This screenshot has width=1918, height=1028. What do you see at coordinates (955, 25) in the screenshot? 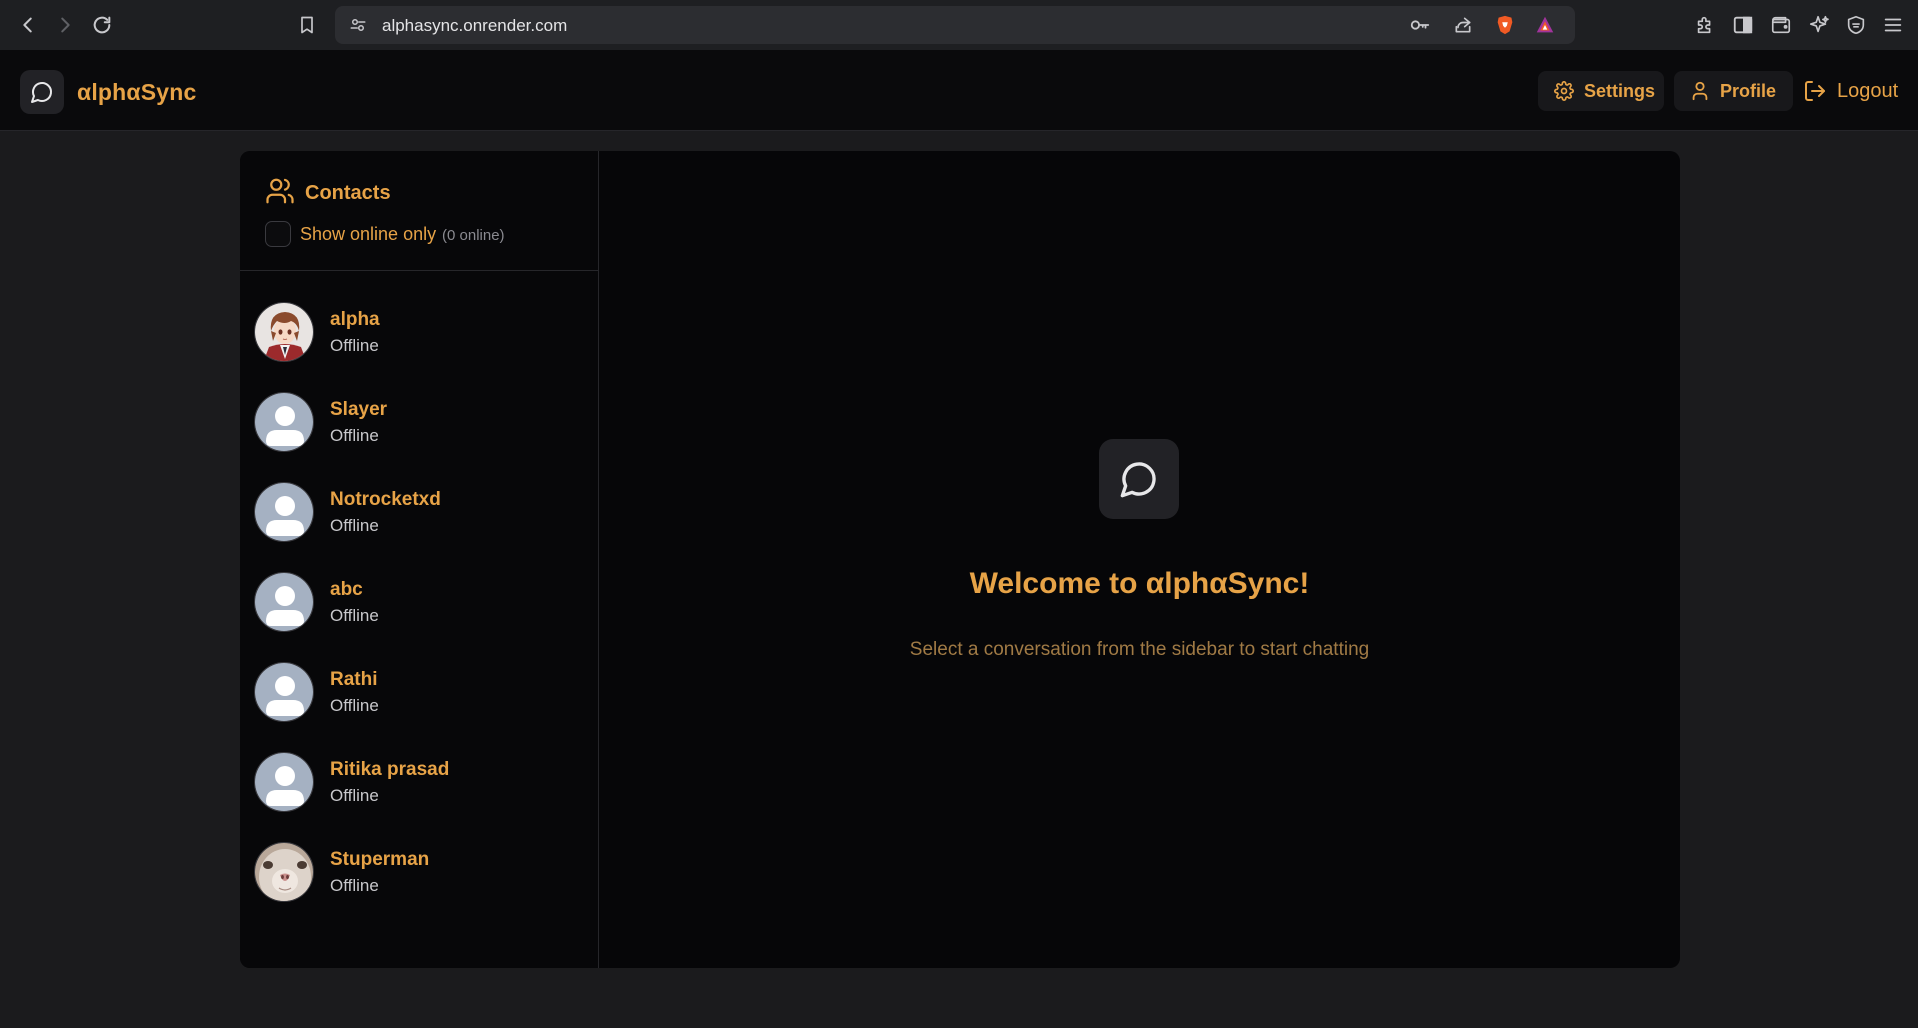
I see `address-bar: alphasync.onrender.com` at bounding box center [955, 25].